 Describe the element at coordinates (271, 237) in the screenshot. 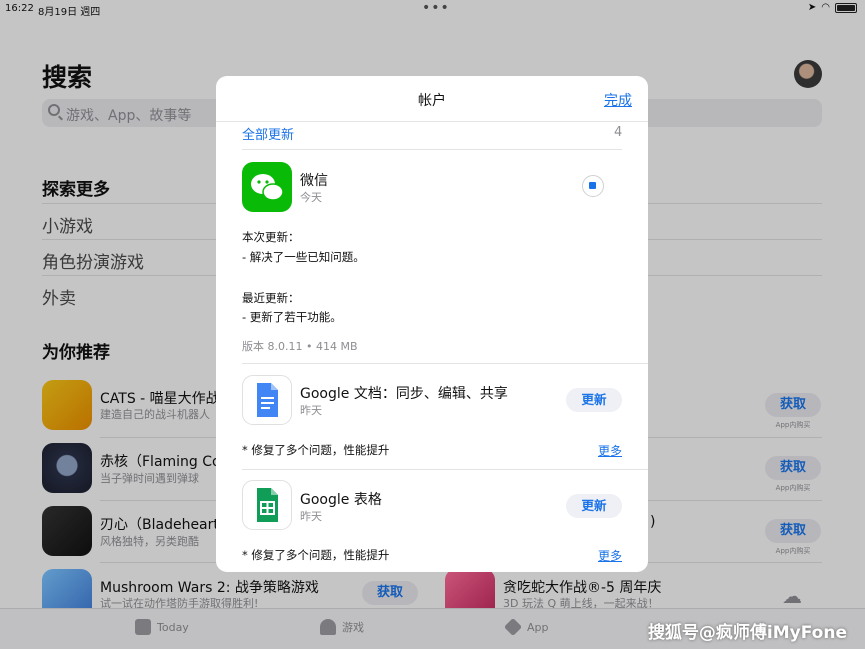

I see `release-notes-title: 本次更新：` at that location.